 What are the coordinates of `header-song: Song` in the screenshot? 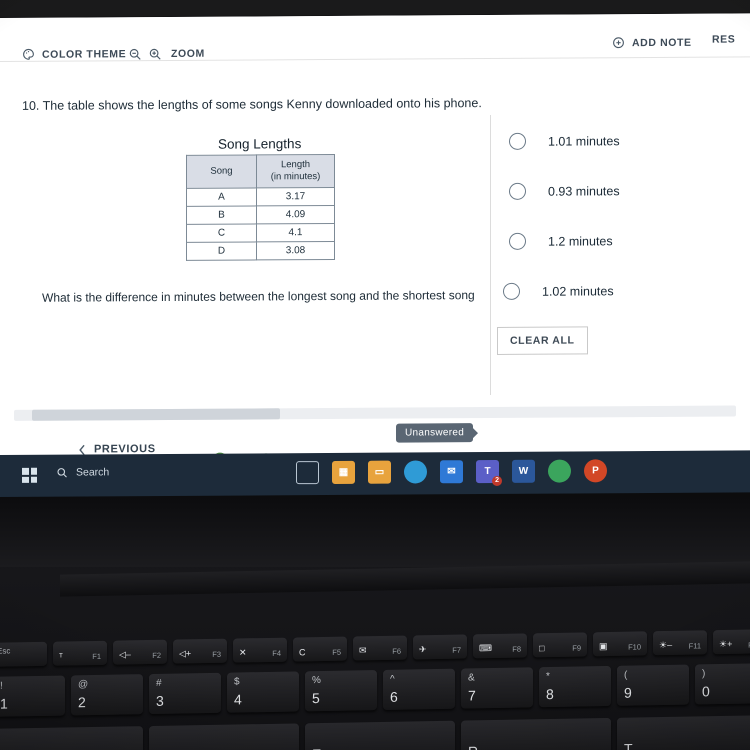 It's located at (221, 171).